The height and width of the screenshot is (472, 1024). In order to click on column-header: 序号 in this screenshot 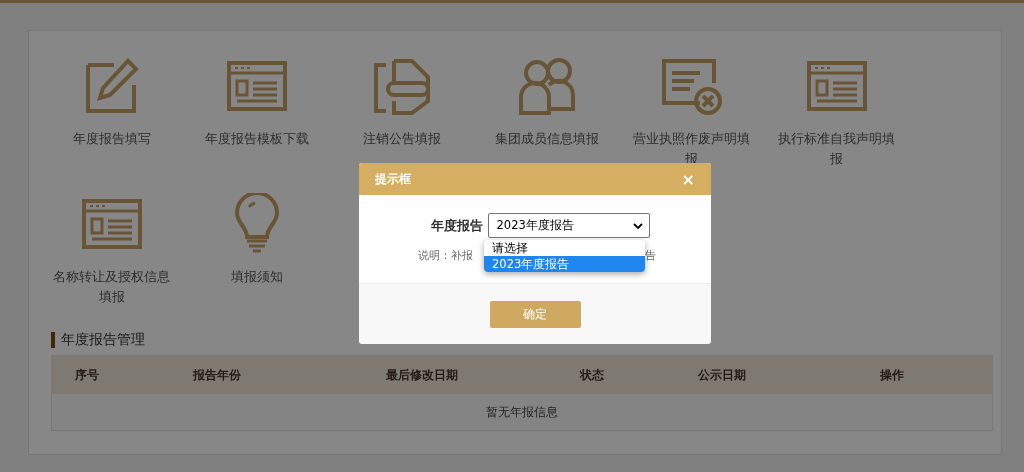, I will do `click(87, 375)`.